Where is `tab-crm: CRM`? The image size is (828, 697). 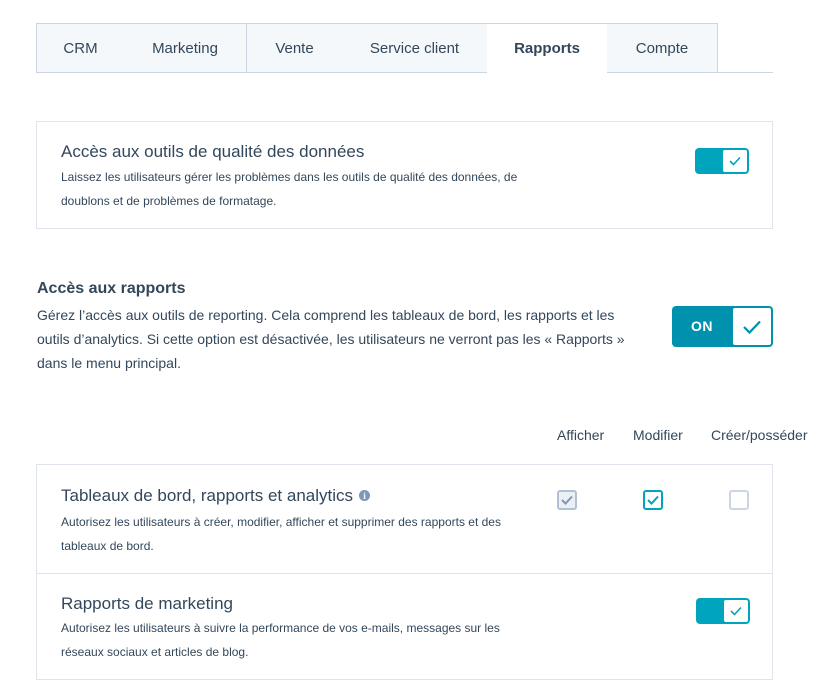
tab-crm: CRM is located at coordinates (80, 48).